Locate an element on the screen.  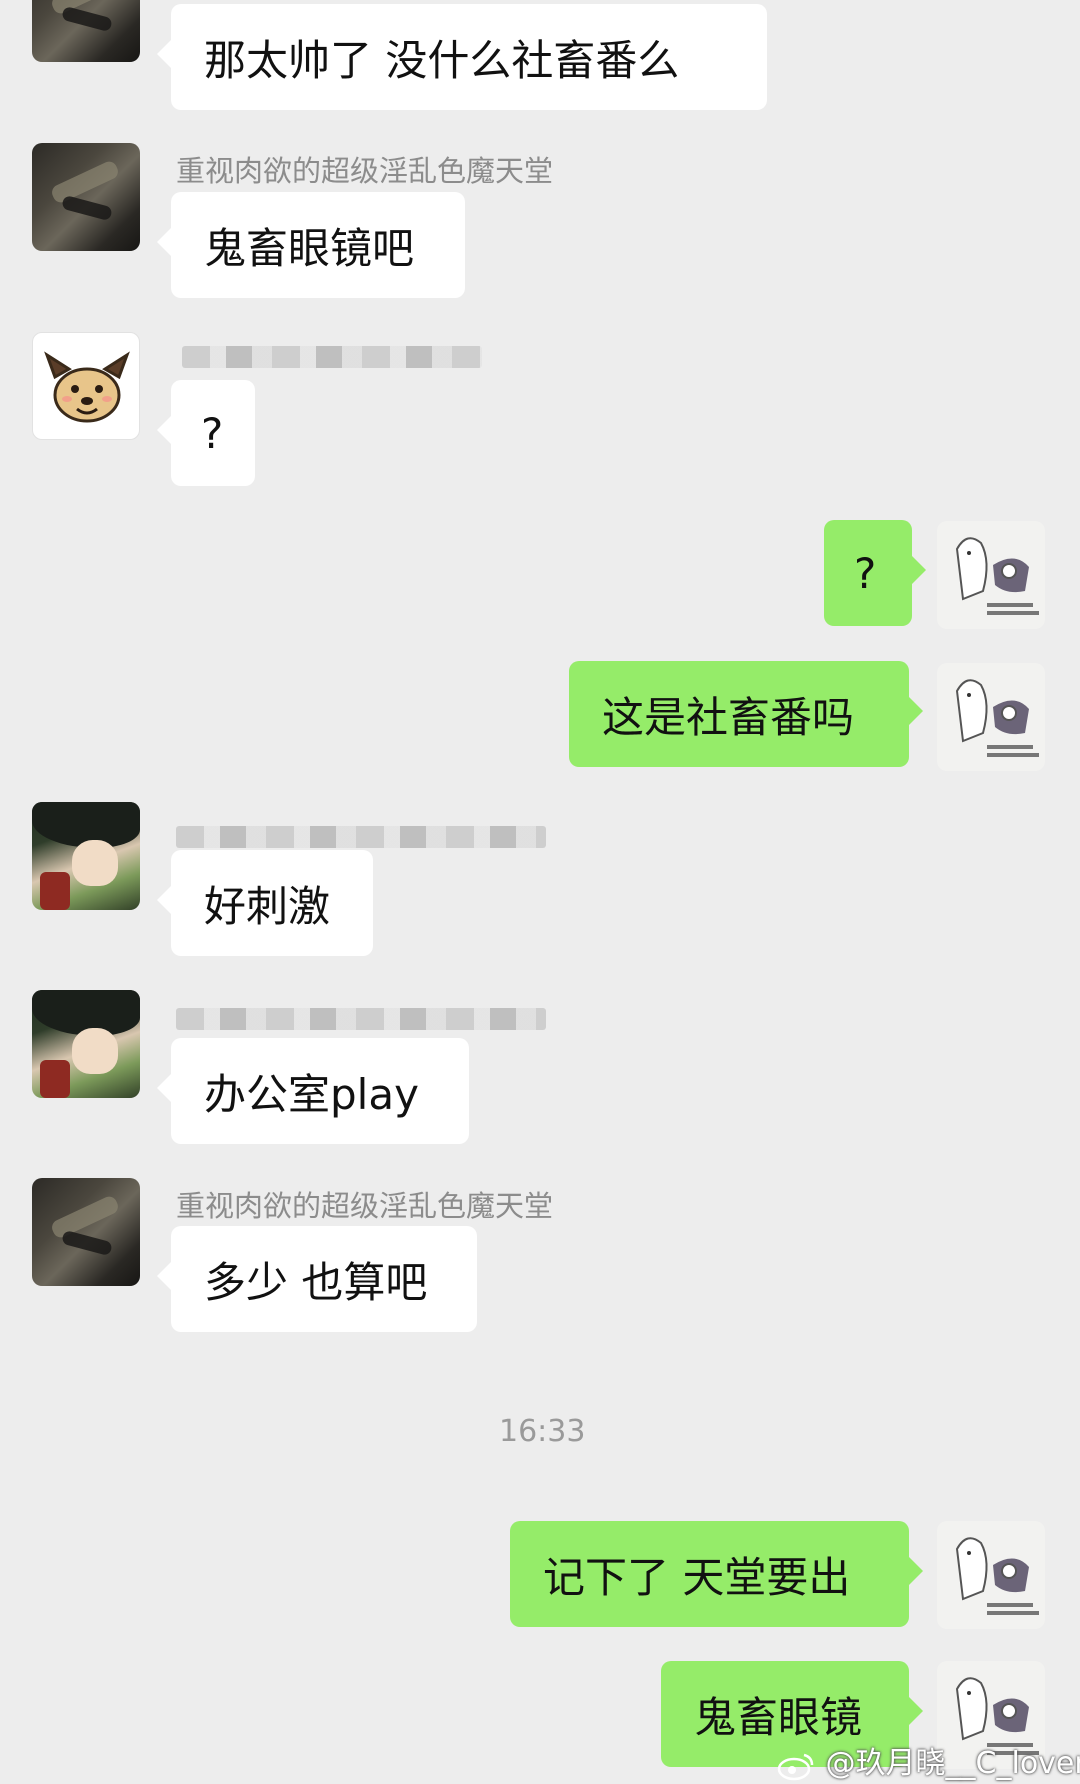
message-bubble: 那太帅了 没什么社畜番么 is located at coordinates (462, 57).